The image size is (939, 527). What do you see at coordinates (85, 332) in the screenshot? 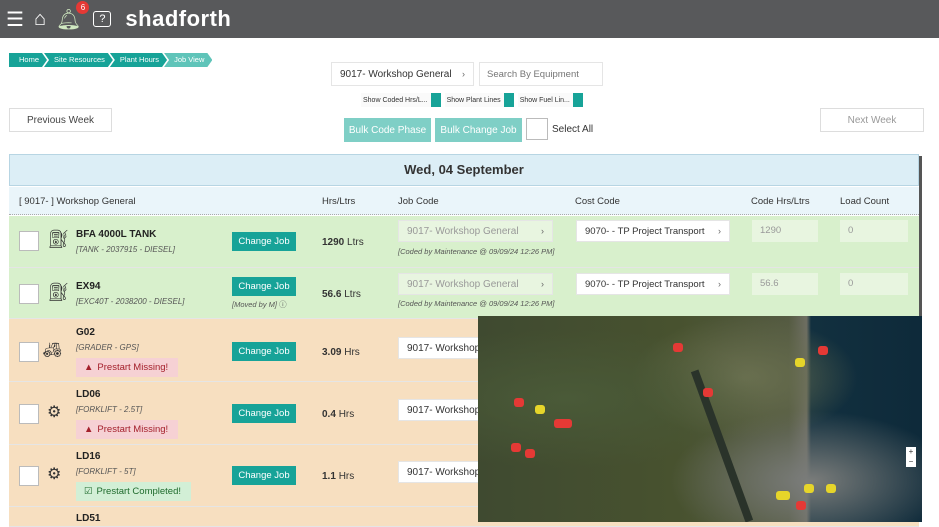
I see `equipment-name: G02` at bounding box center [85, 332].